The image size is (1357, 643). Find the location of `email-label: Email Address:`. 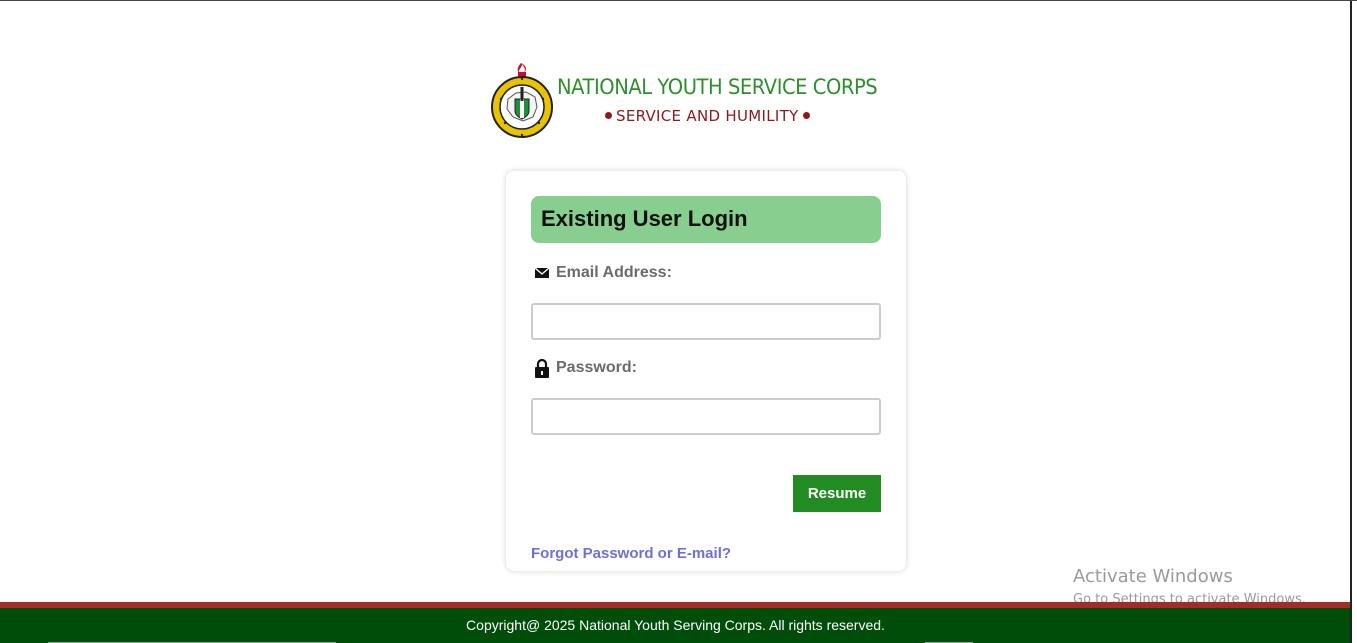

email-label: Email Address: is located at coordinates (601, 273).